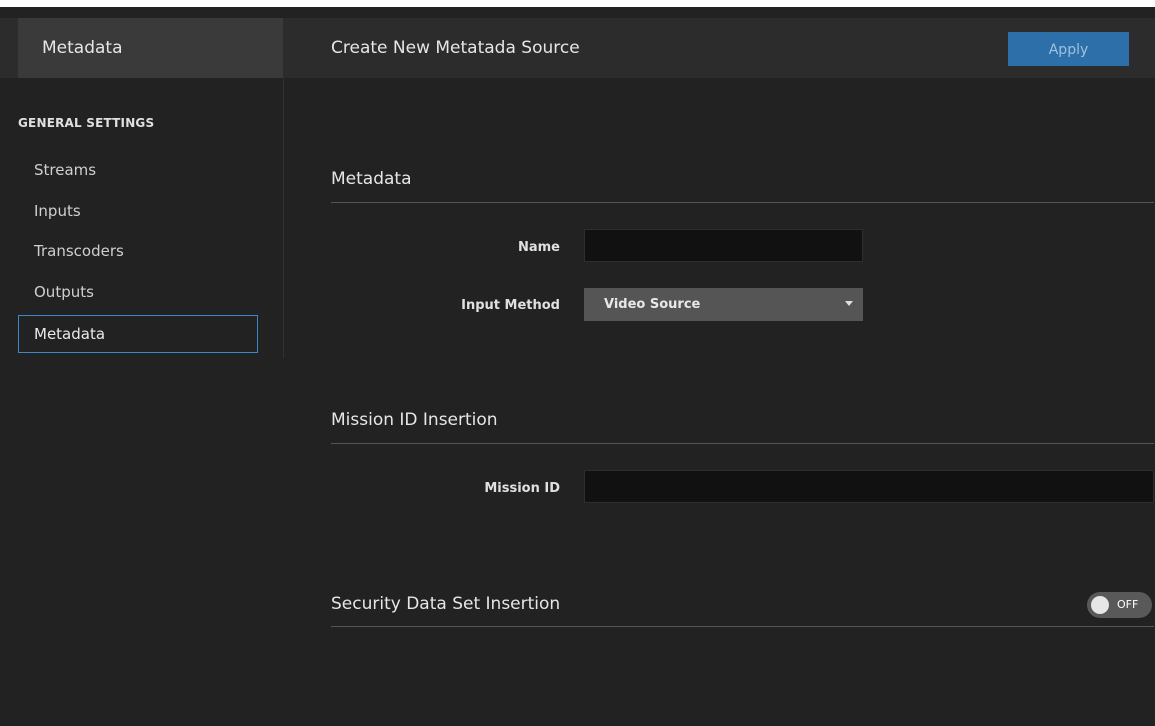 This screenshot has height=726, width=1155. Describe the element at coordinates (138, 292) in the screenshot. I see `sidebar-item-outputs: Outputs` at that location.